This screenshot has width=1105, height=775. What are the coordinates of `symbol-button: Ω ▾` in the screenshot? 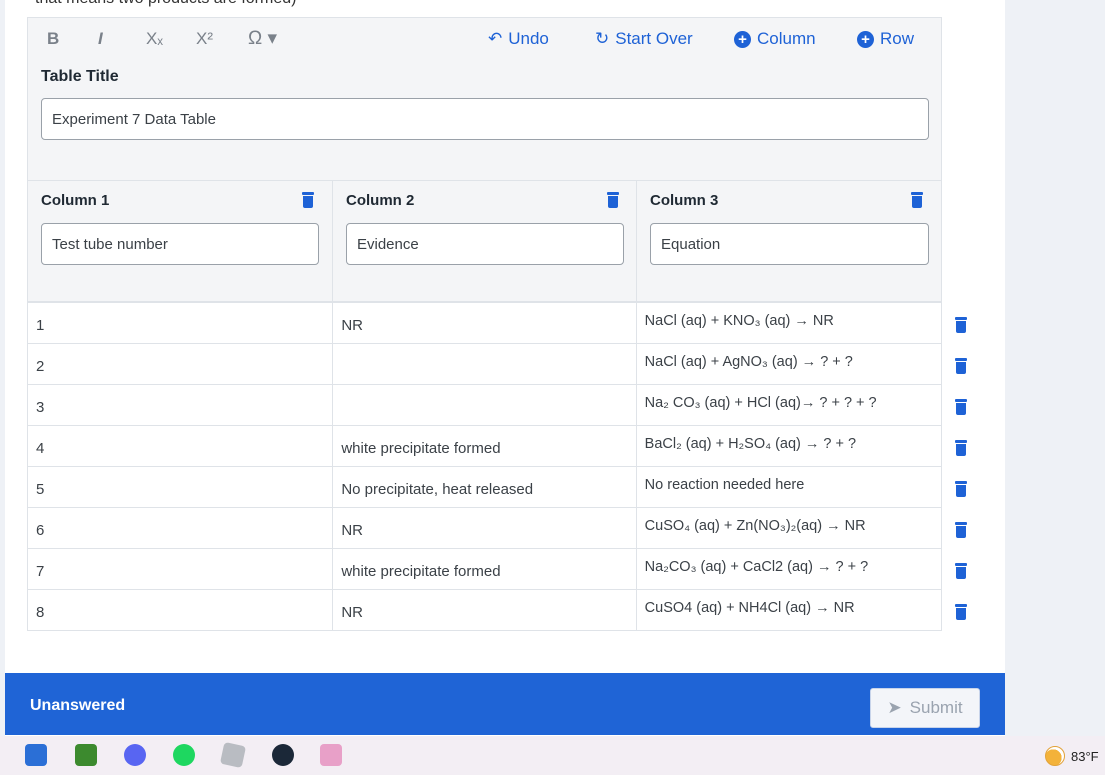 It's located at (262, 39).